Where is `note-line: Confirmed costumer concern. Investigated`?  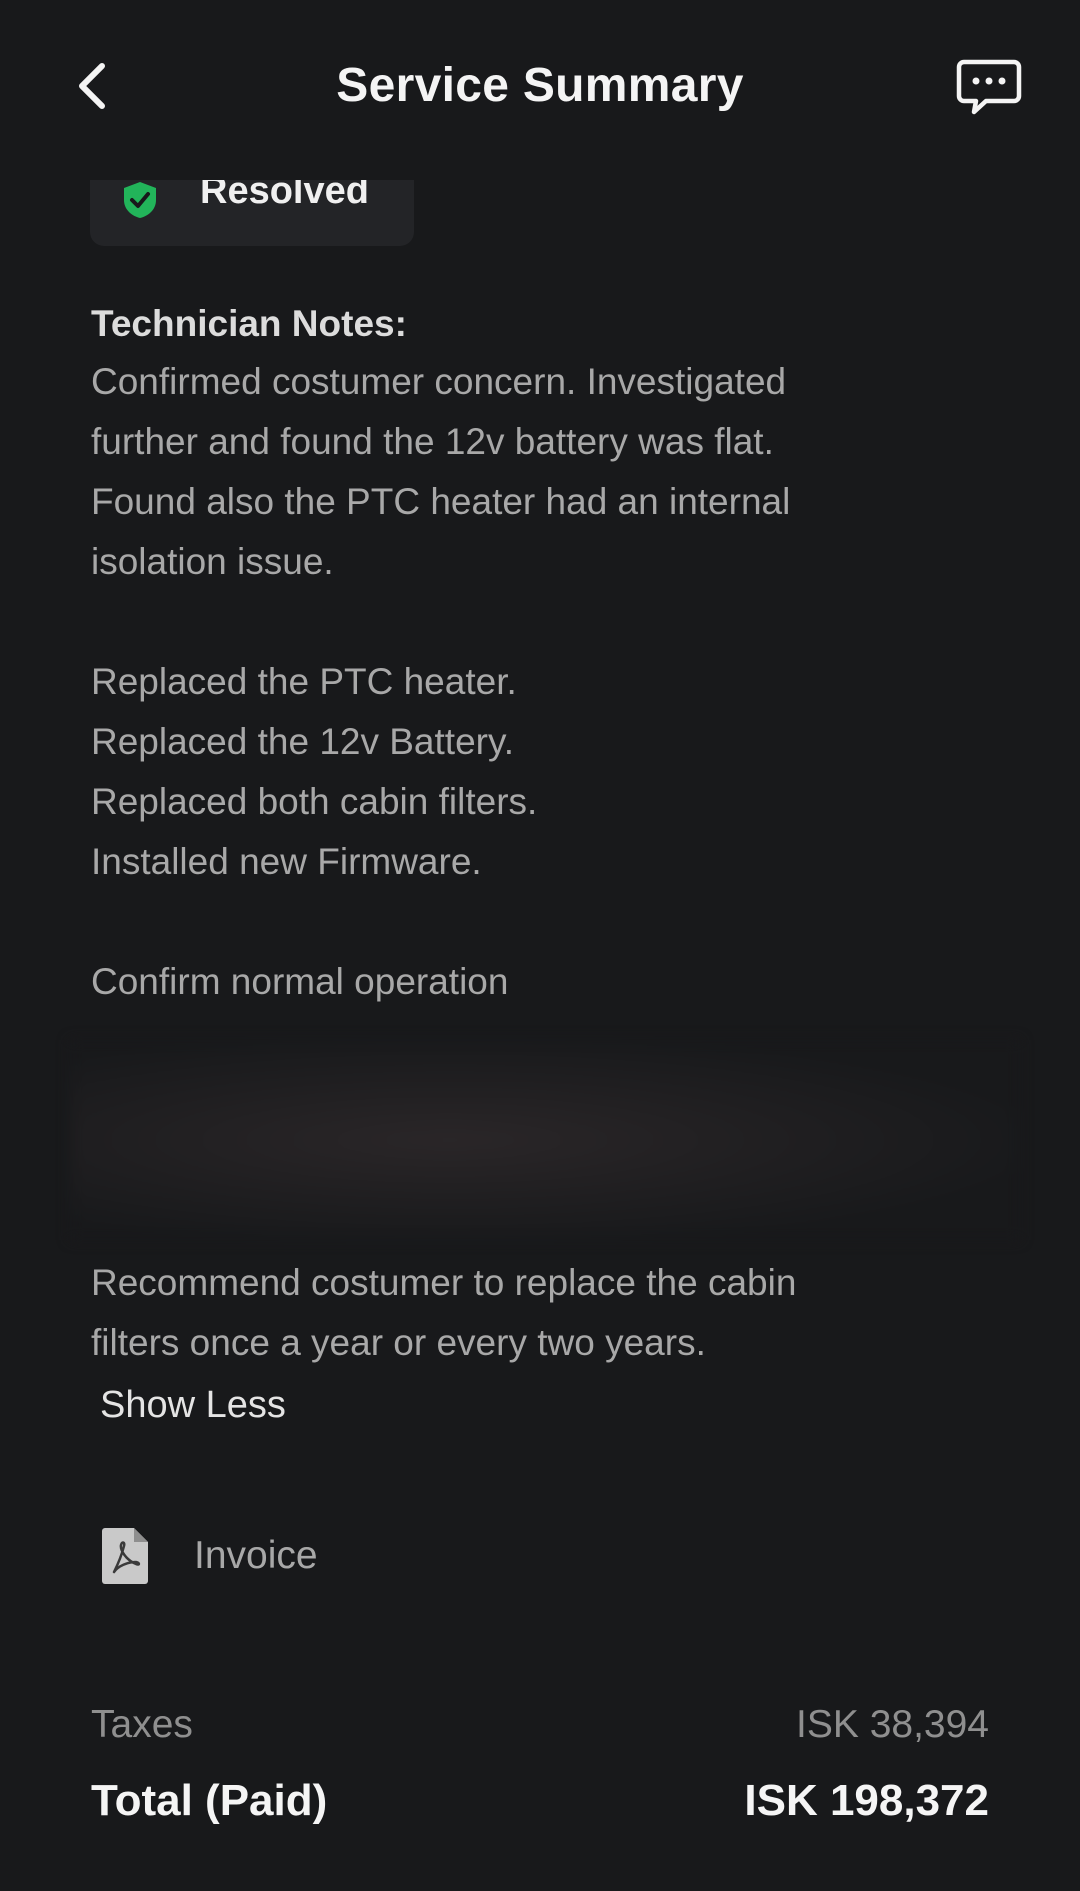
note-line: Confirmed costumer concern. Investigated is located at coordinates (439, 381).